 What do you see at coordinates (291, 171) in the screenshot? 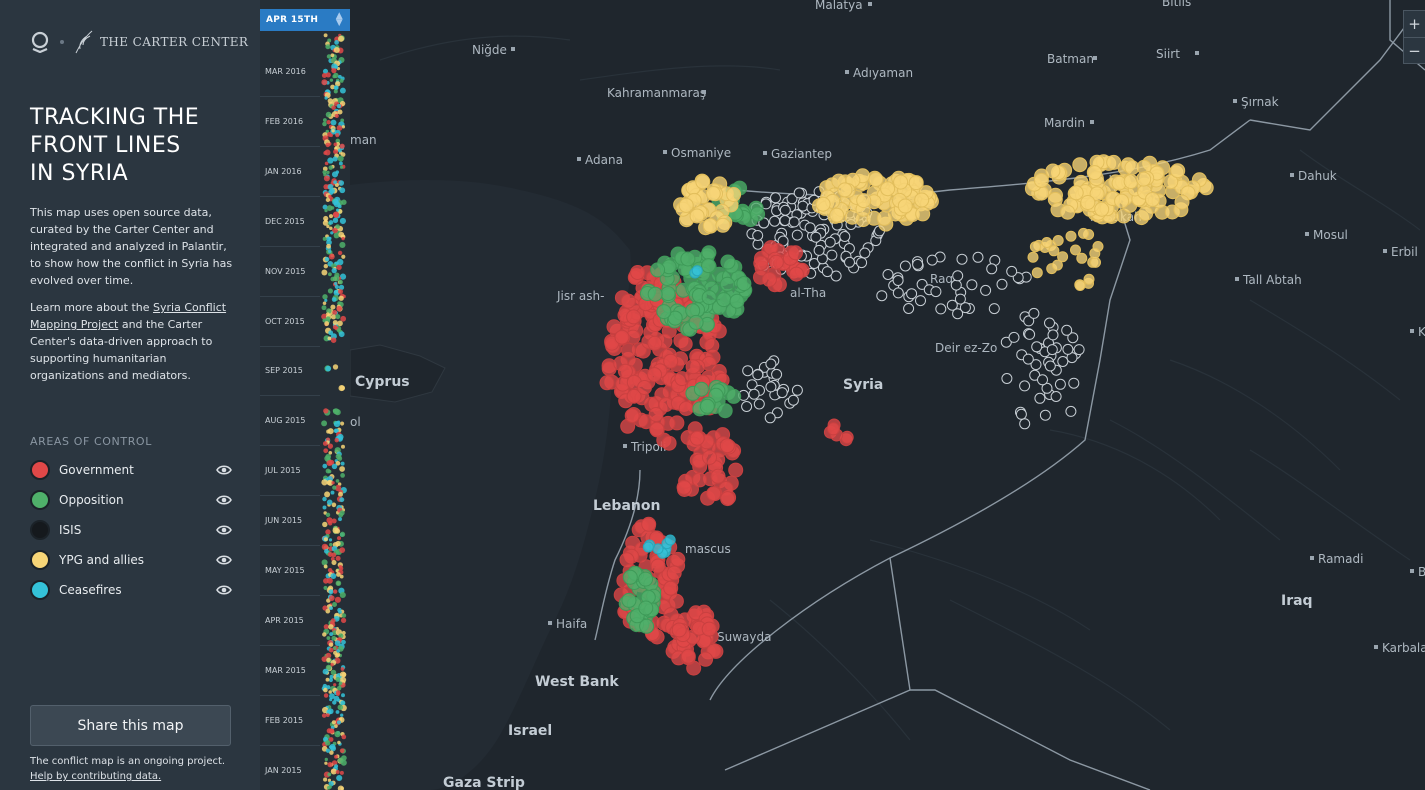
I see `timeline-month-label: JAN 2016` at bounding box center [291, 171].